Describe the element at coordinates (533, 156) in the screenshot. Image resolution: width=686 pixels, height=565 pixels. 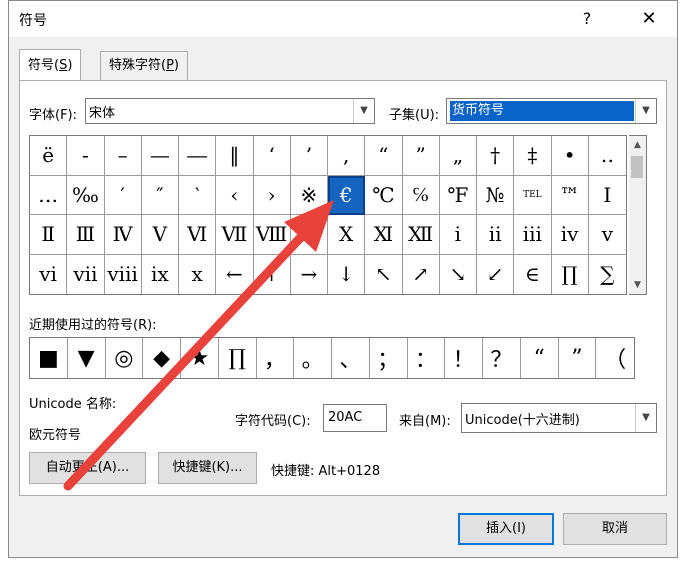
I see `symbol-cell: ‡` at that location.